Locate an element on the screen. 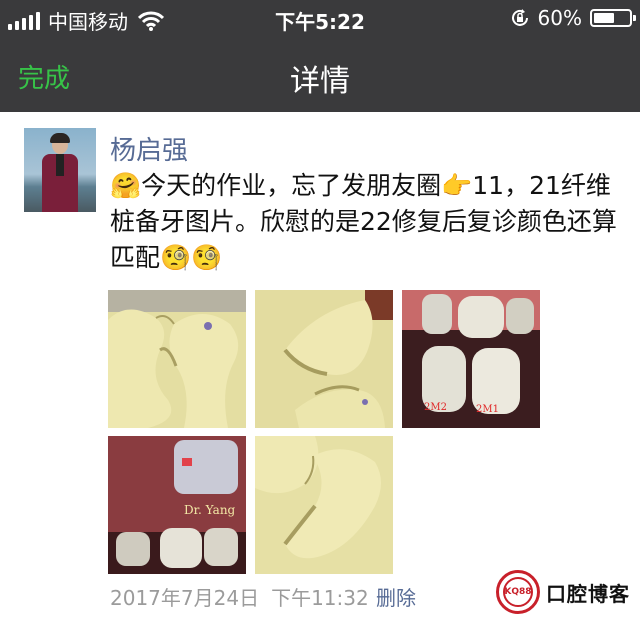  post-time: 下午11:32 is located at coordinates (320, 598).